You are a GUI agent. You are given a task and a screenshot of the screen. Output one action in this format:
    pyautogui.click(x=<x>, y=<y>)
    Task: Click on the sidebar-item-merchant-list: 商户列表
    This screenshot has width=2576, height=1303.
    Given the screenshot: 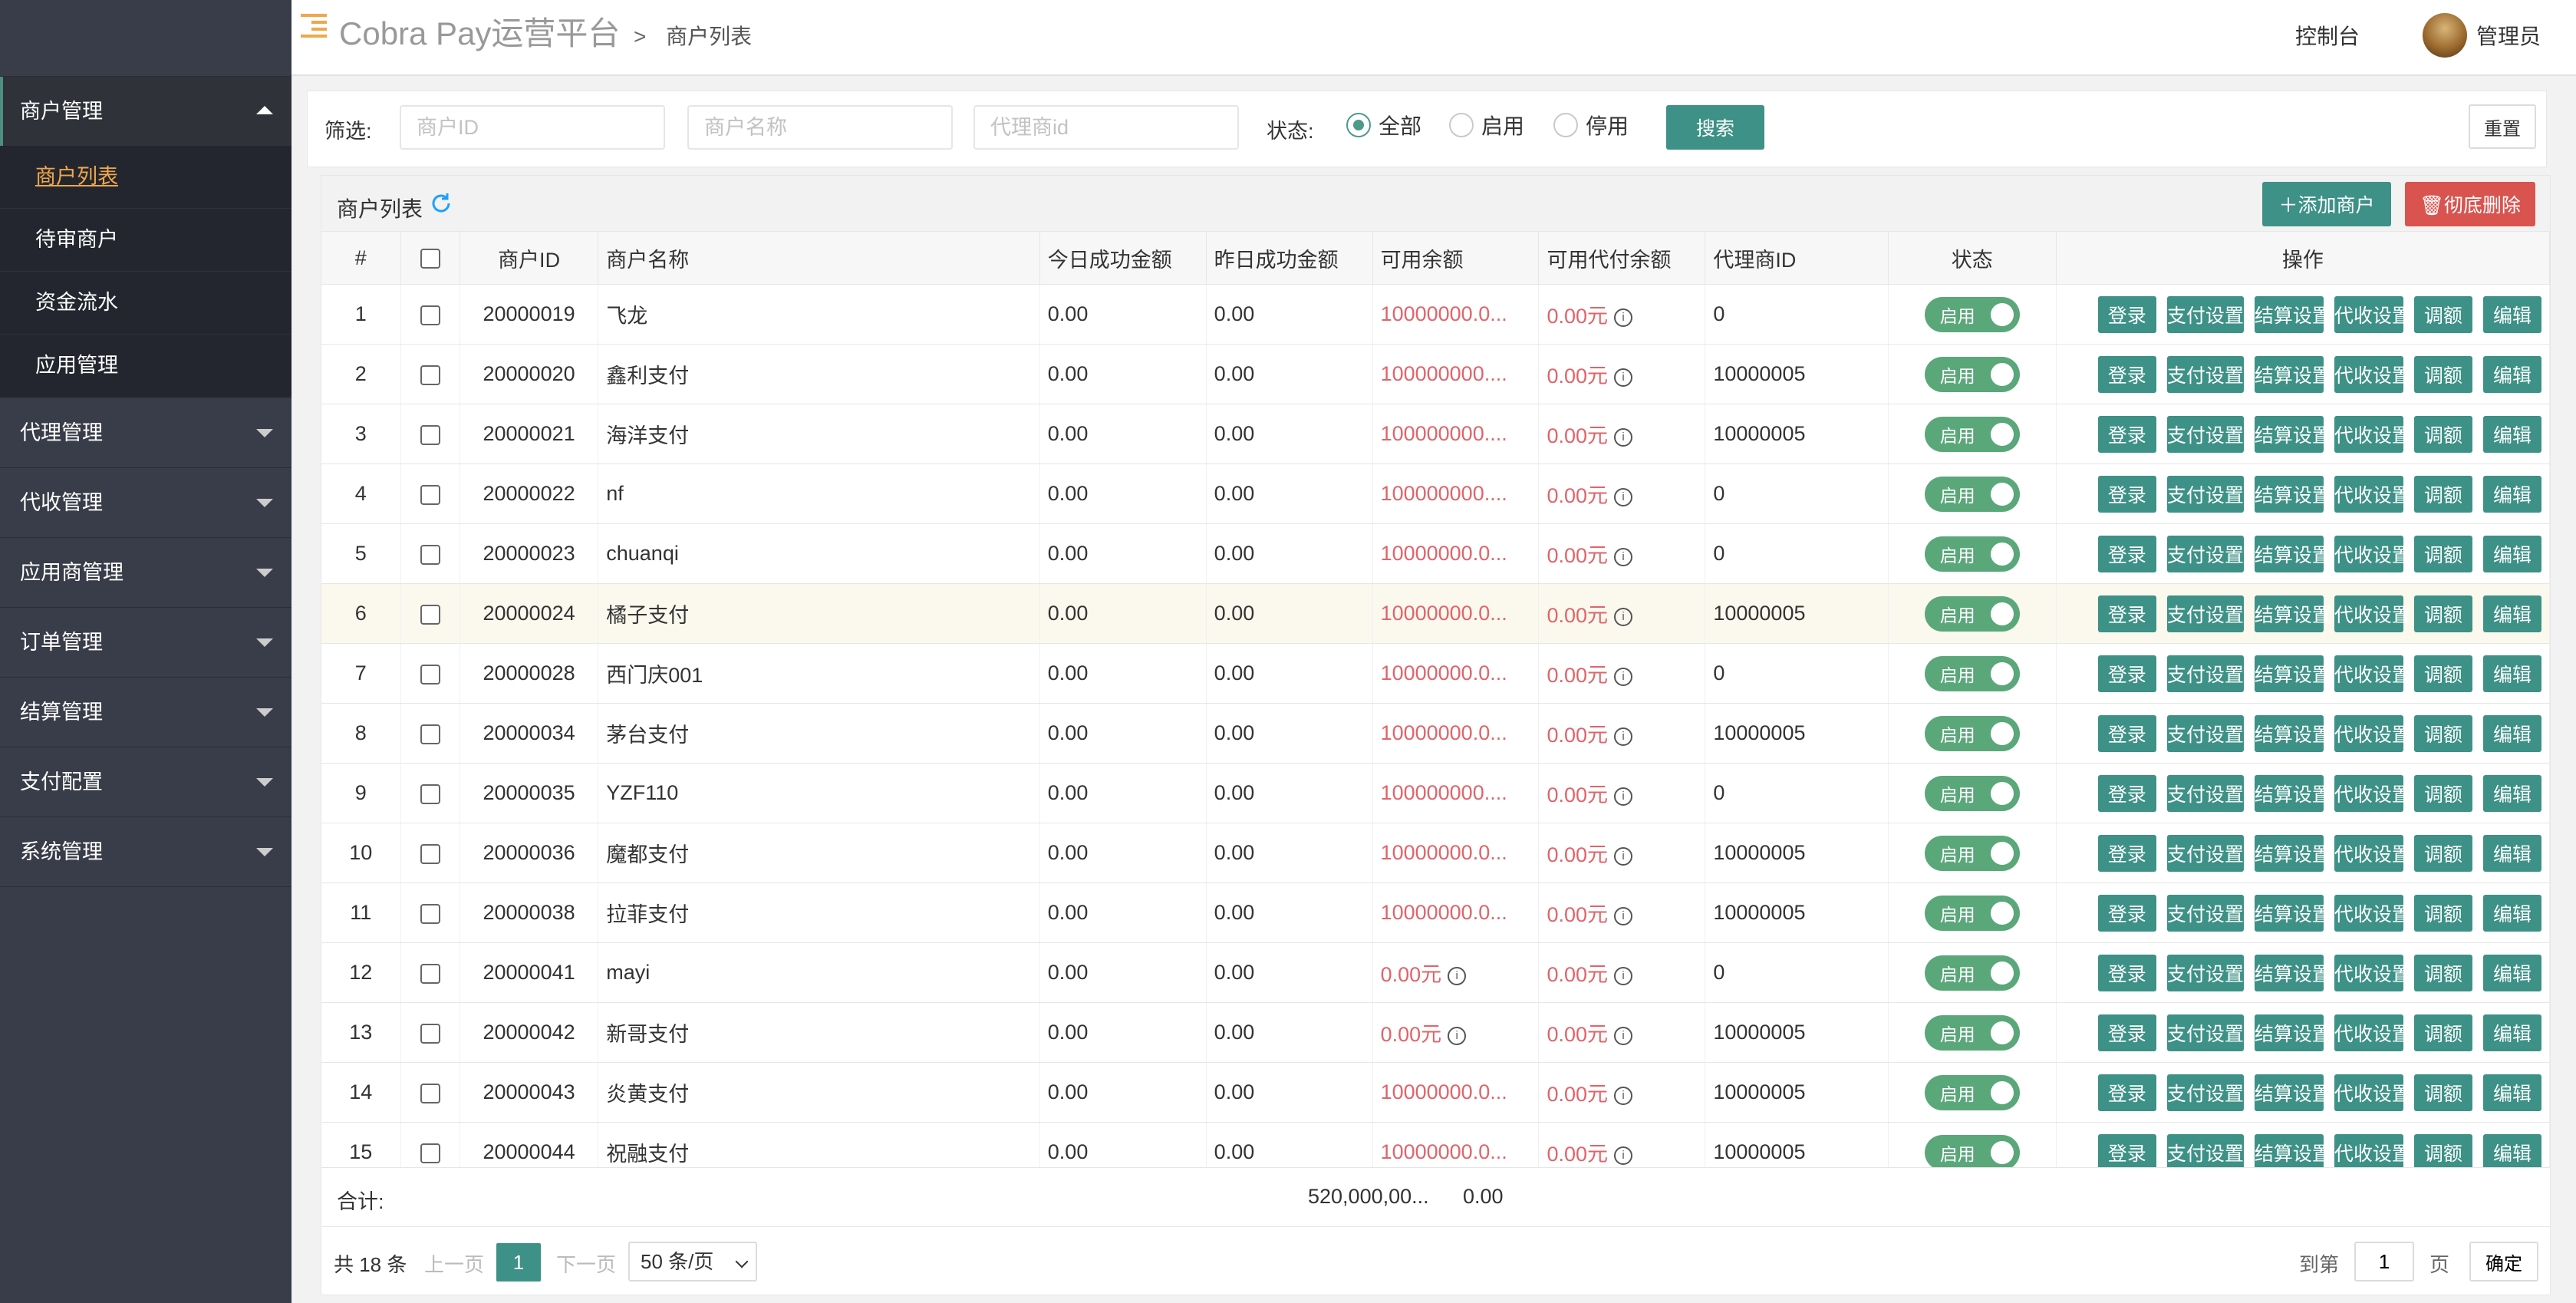 What is the action you would take?
    pyautogui.click(x=146, y=177)
    